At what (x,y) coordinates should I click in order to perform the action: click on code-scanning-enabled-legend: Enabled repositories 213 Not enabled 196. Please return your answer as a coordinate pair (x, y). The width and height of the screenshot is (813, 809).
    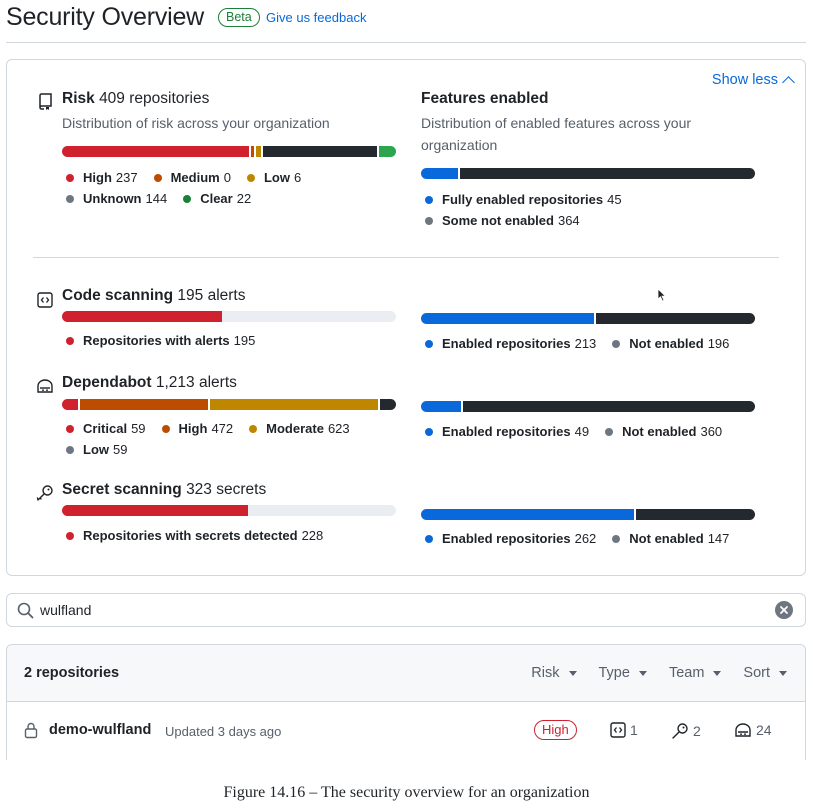
    Looking at the image, I should click on (595, 343).